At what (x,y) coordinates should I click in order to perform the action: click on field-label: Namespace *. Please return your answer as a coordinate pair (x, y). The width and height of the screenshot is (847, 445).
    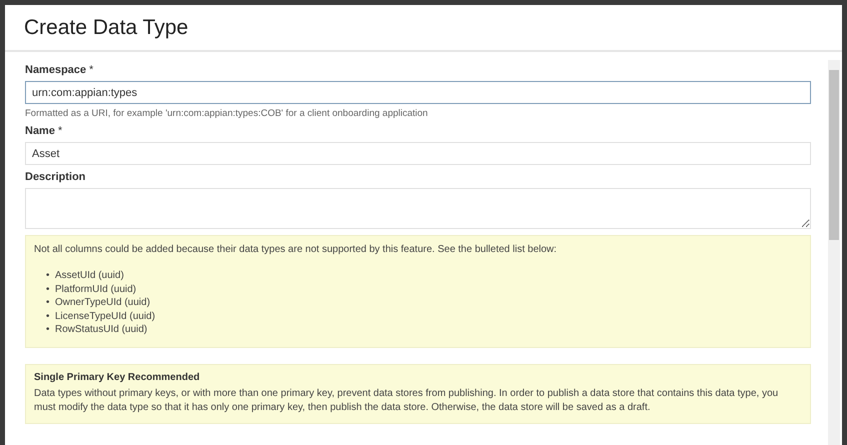
    Looking at the image, I should click on (59, 70).